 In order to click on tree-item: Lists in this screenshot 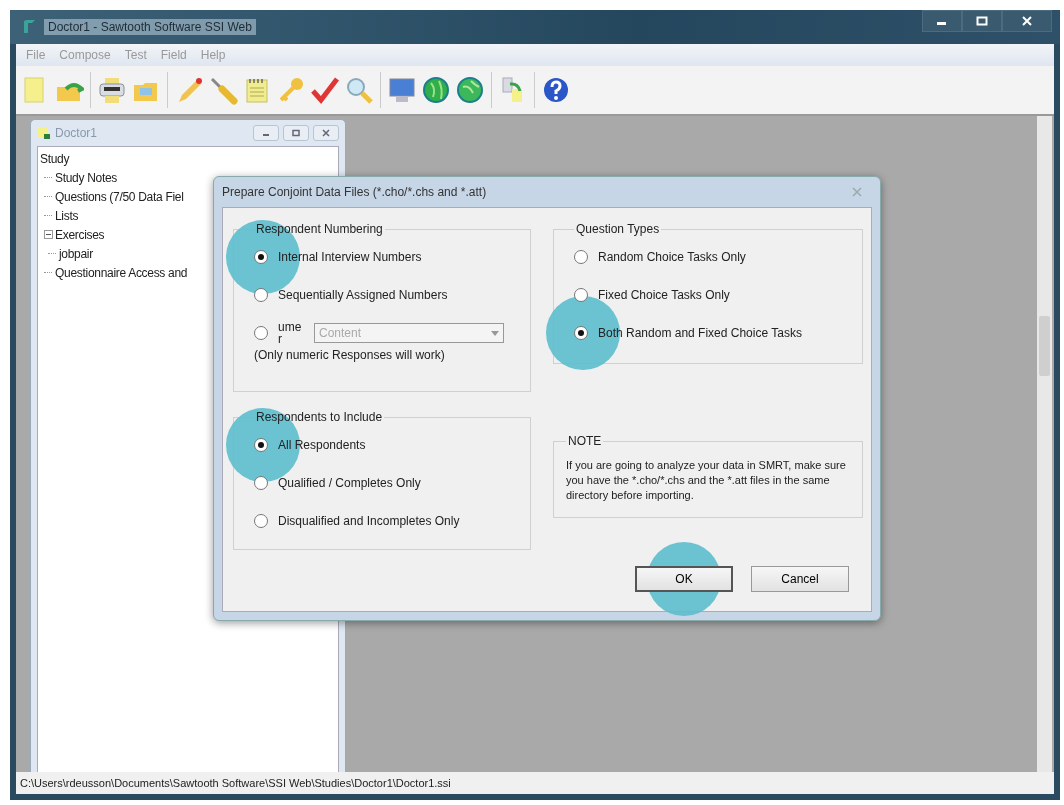, I will do `click(67, 215)`.